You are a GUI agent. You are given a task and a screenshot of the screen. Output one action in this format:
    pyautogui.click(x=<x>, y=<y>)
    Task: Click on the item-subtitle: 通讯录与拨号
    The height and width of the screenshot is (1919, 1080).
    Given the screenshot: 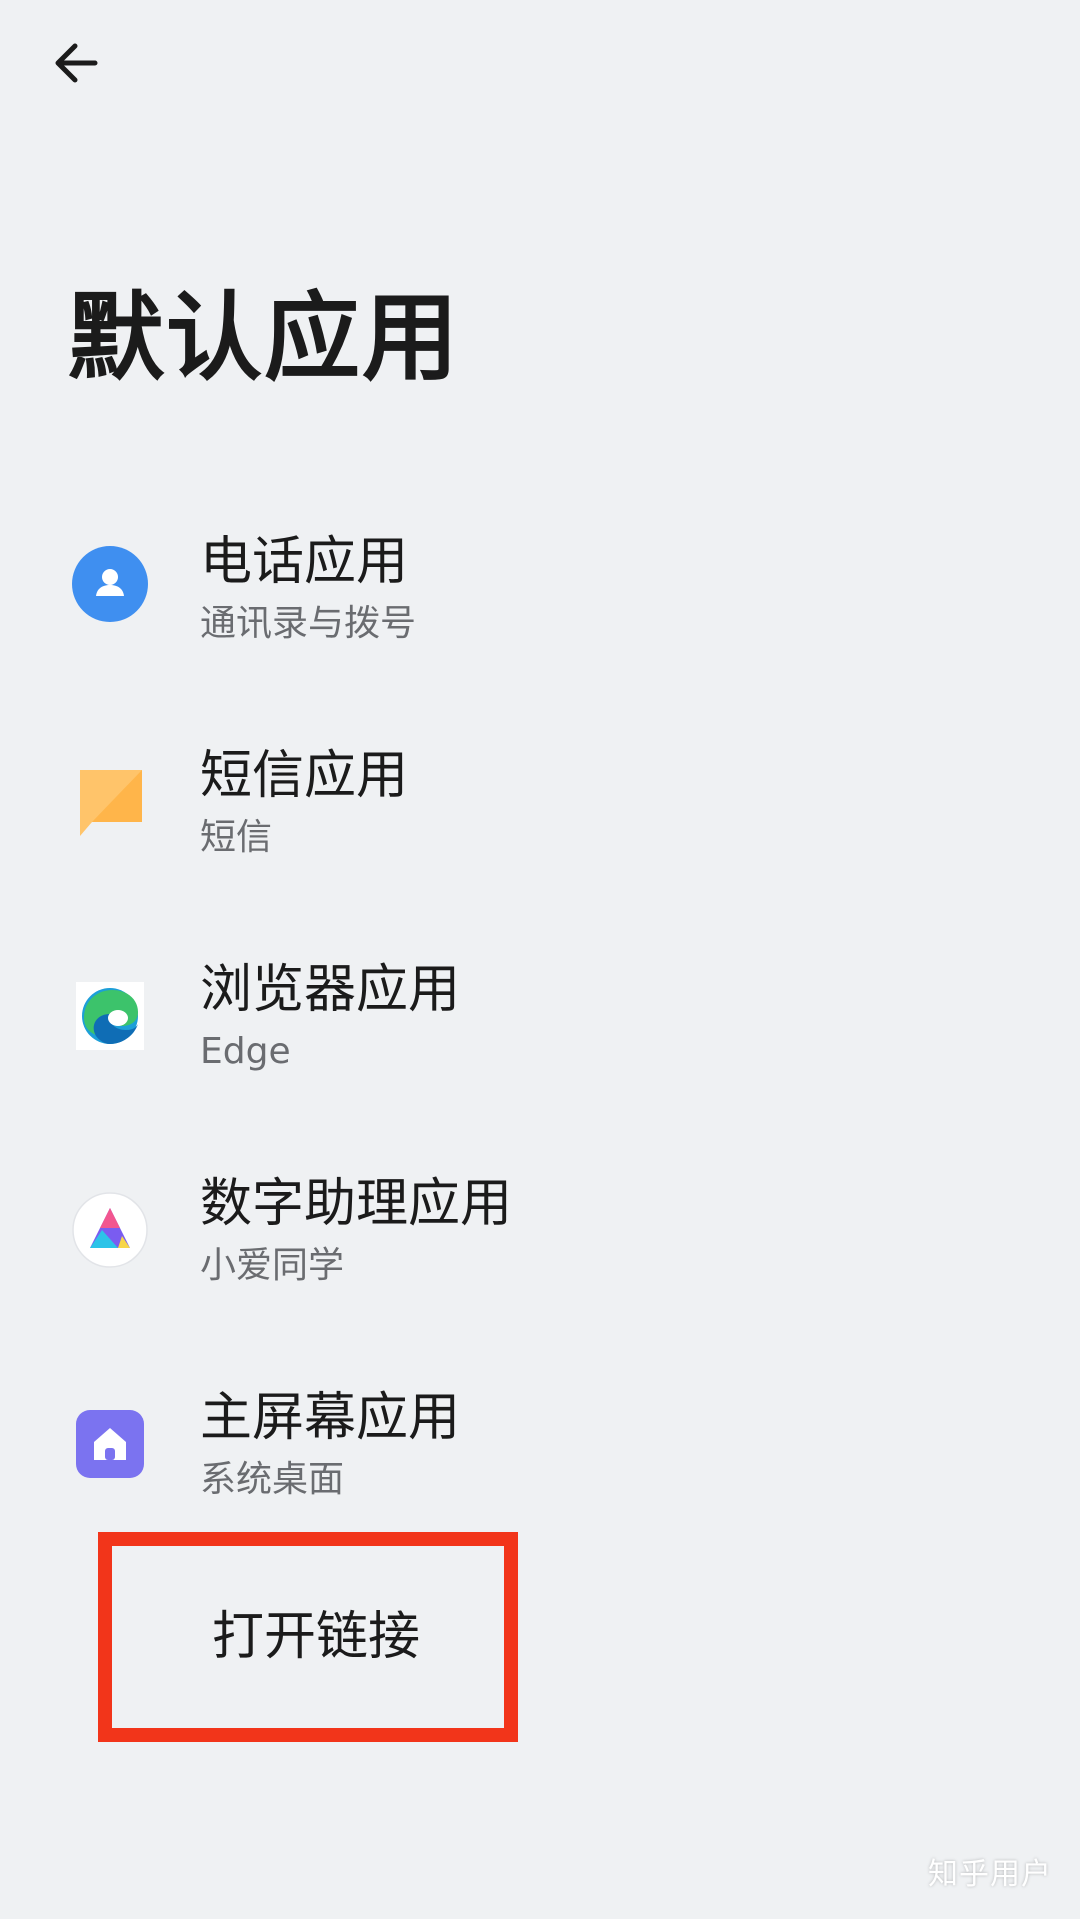 What is the action you would take?
    pyautogui.click(x=308, y=623)
    